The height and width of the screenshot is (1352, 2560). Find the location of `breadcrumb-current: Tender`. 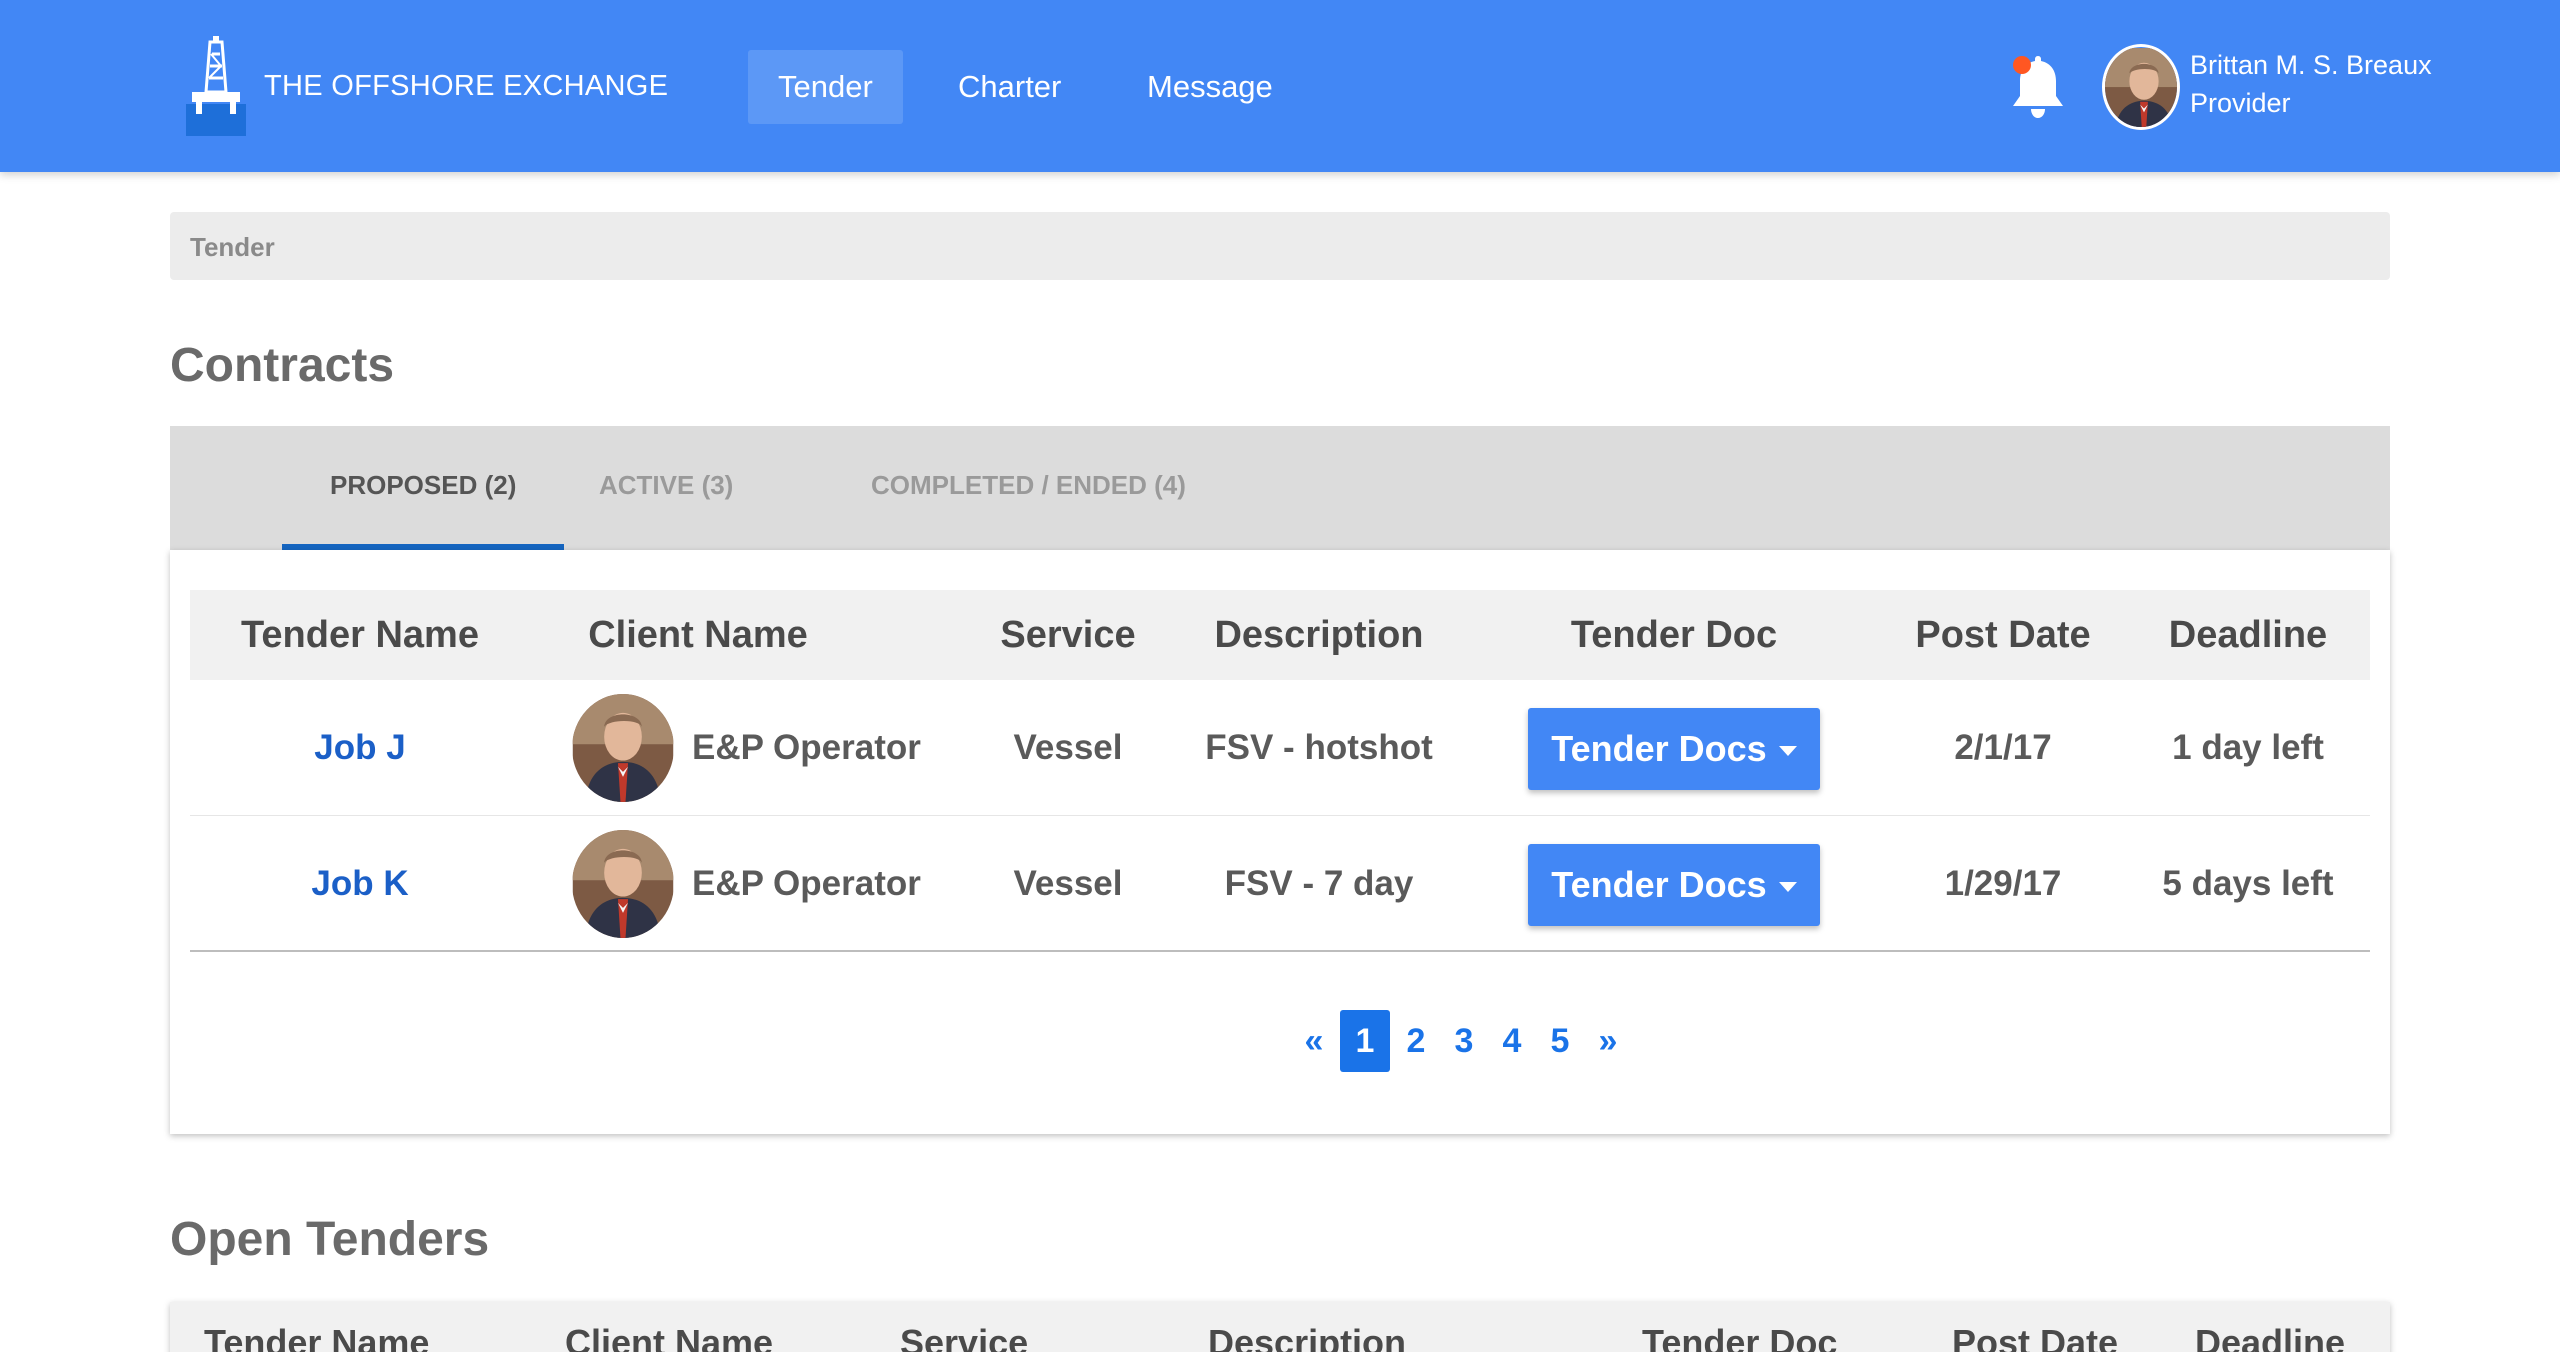

breadcrumb-current: Tender is located at coordinates (232, 247).